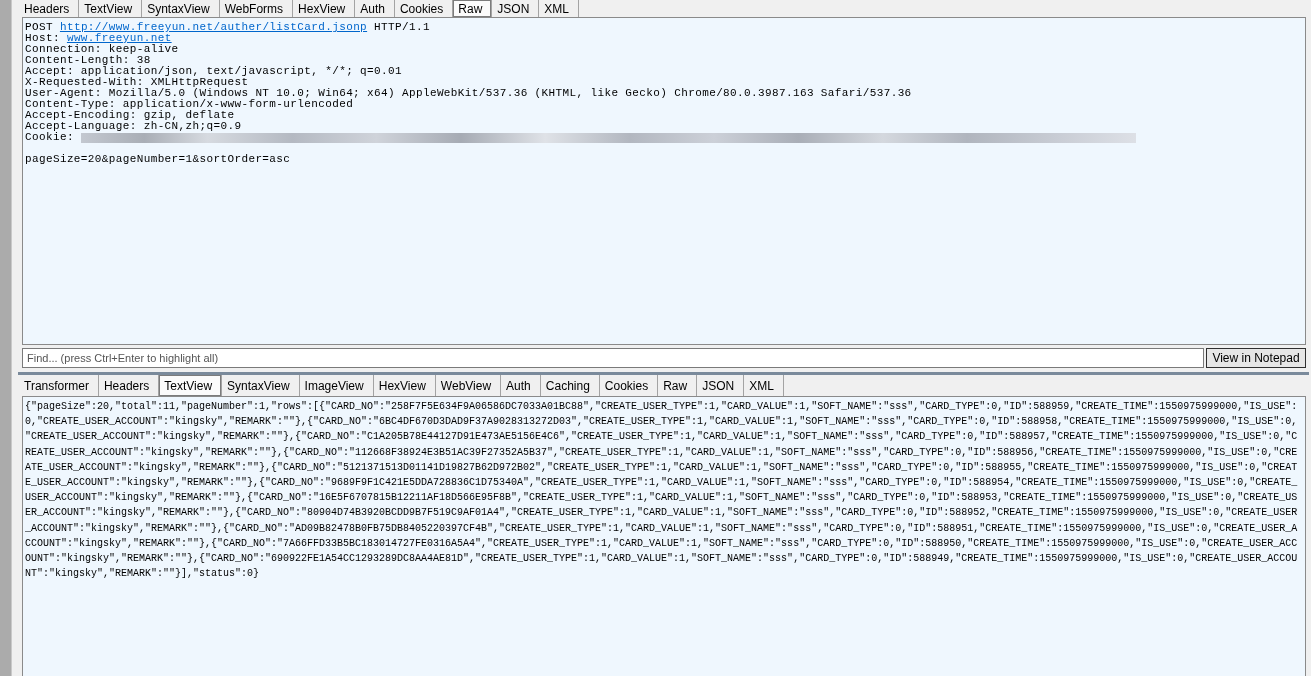  Describe the element at coordinates (189, 104) in the screenshot. I see `header-line: Content-Type: application/x-www-form-urlencoded` at that location.